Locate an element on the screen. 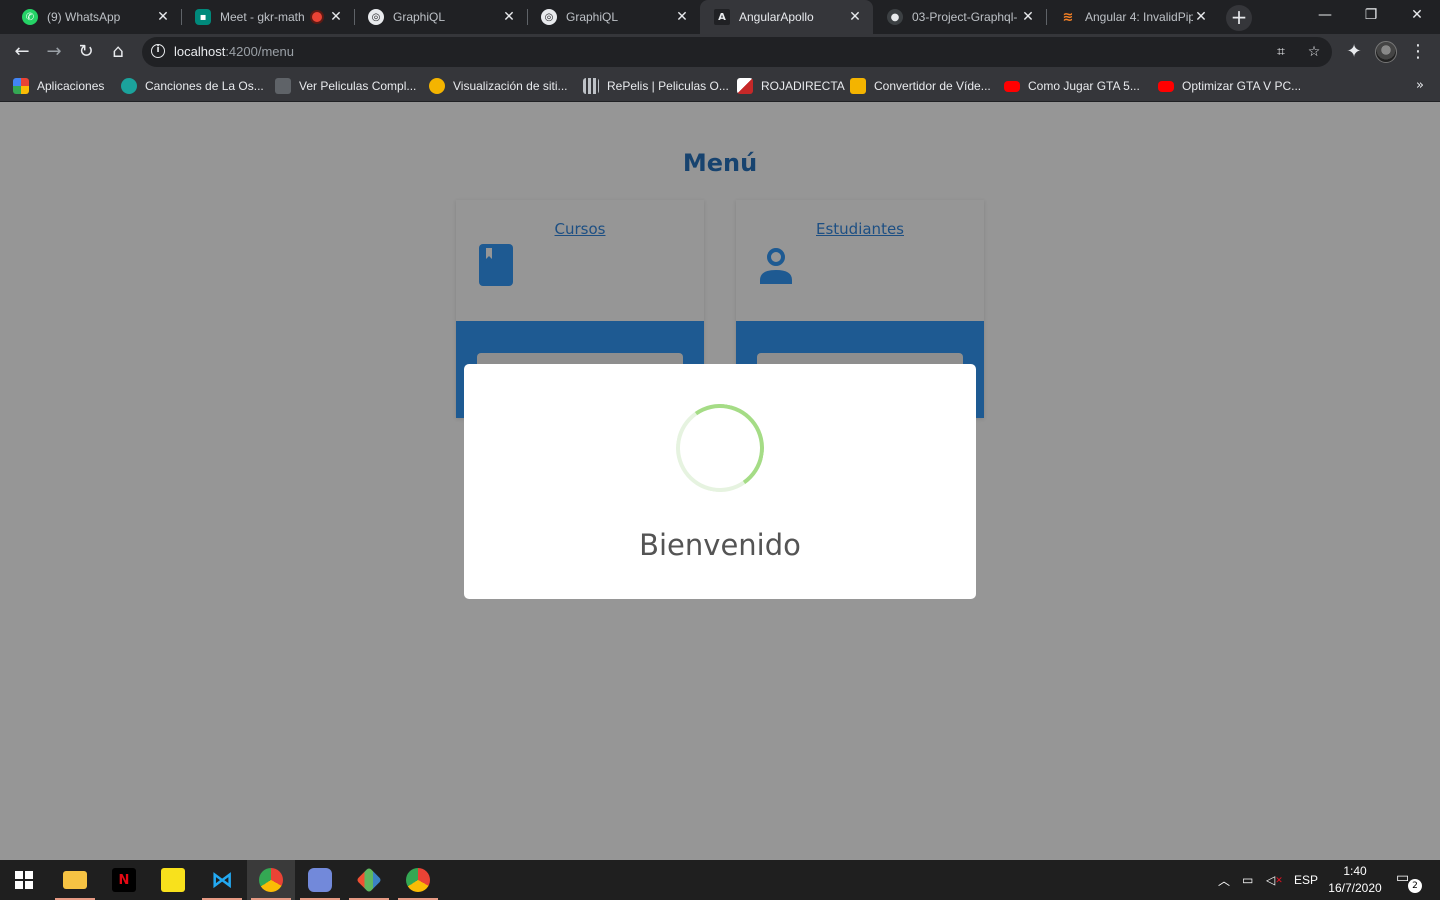  cursos-link: Cursos is located at coordinates (580, 229).